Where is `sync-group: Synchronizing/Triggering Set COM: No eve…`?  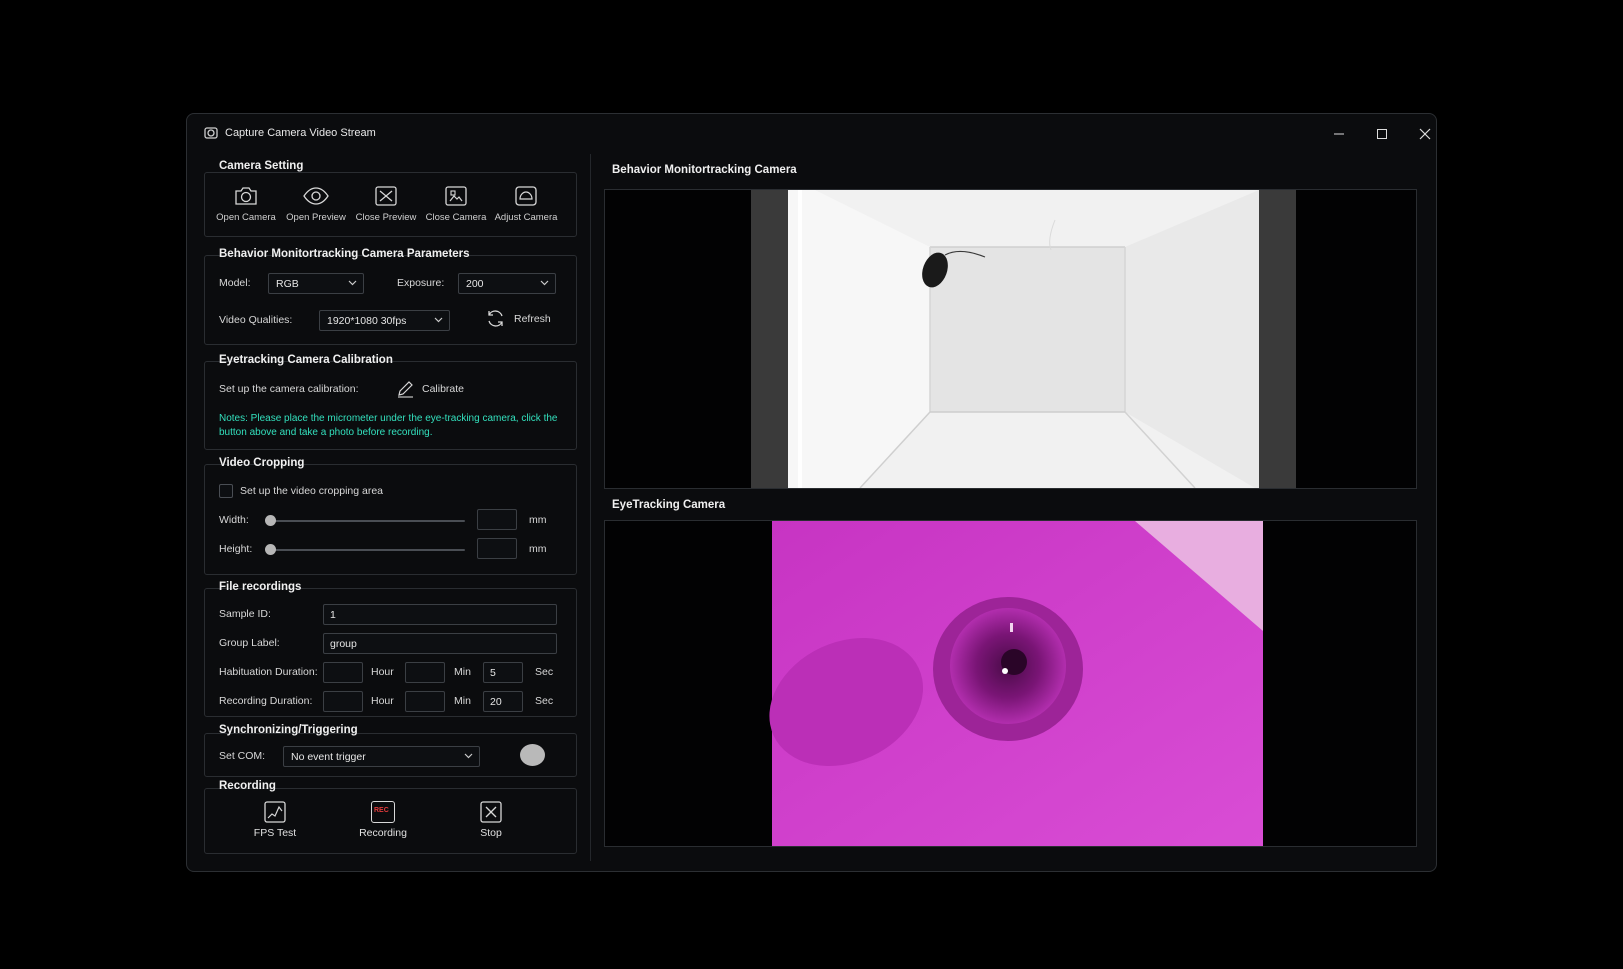 sync-group: Synchronizing/Triggering Set COM: No eve… is located at coordinates (390, 750).